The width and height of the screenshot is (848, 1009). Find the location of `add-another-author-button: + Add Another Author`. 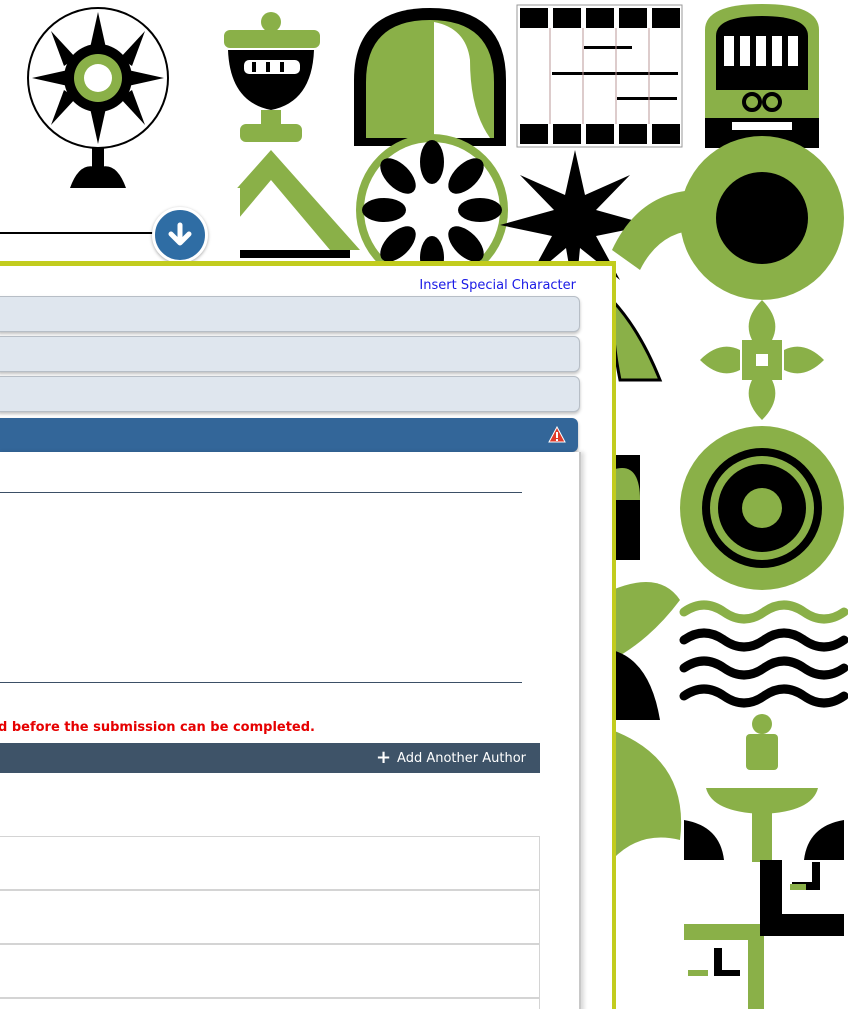

add-another-author-button: + Add Another Author is located at coordinates (451, 758).